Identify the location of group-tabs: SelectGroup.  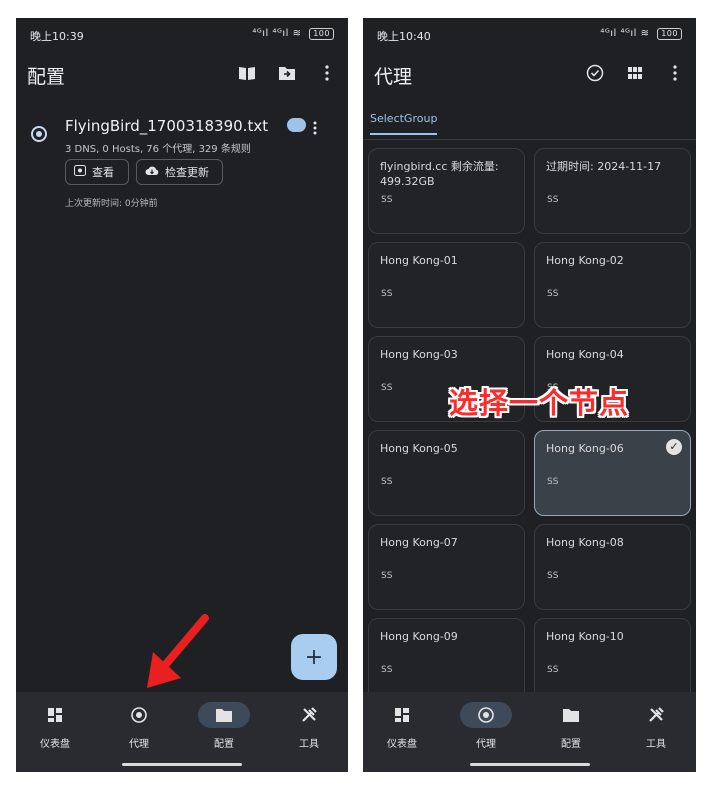
(529, 123).